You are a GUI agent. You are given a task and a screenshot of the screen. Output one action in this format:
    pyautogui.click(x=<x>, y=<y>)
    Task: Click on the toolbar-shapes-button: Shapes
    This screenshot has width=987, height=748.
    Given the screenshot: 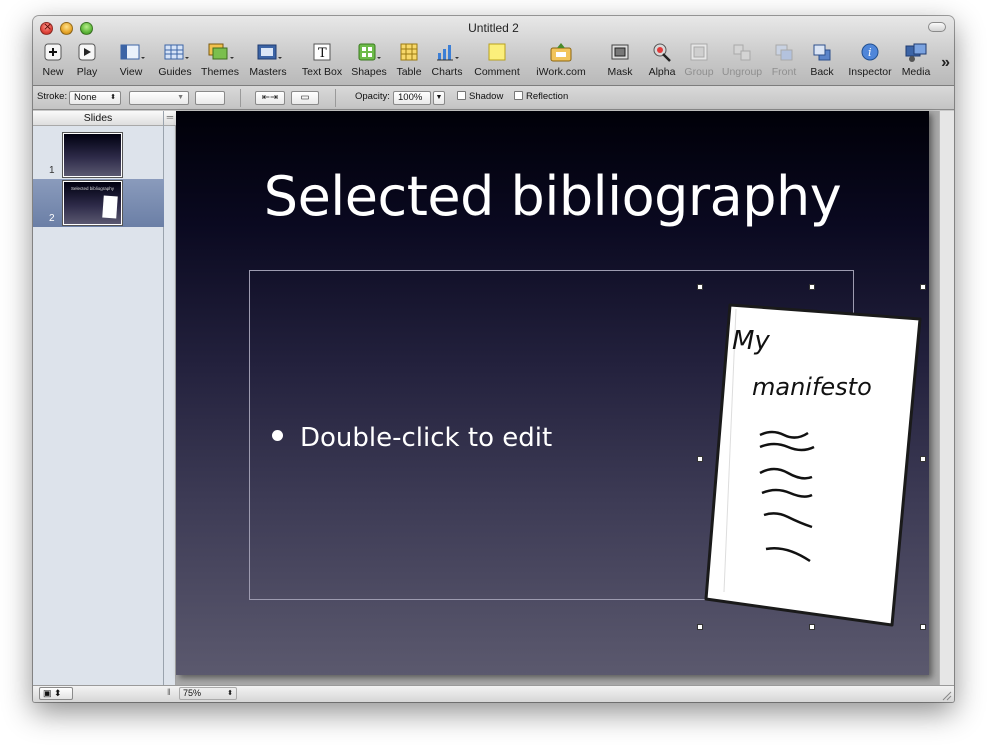 What is the action you would take?
    pyautogui.click(x=369, y=60)
    